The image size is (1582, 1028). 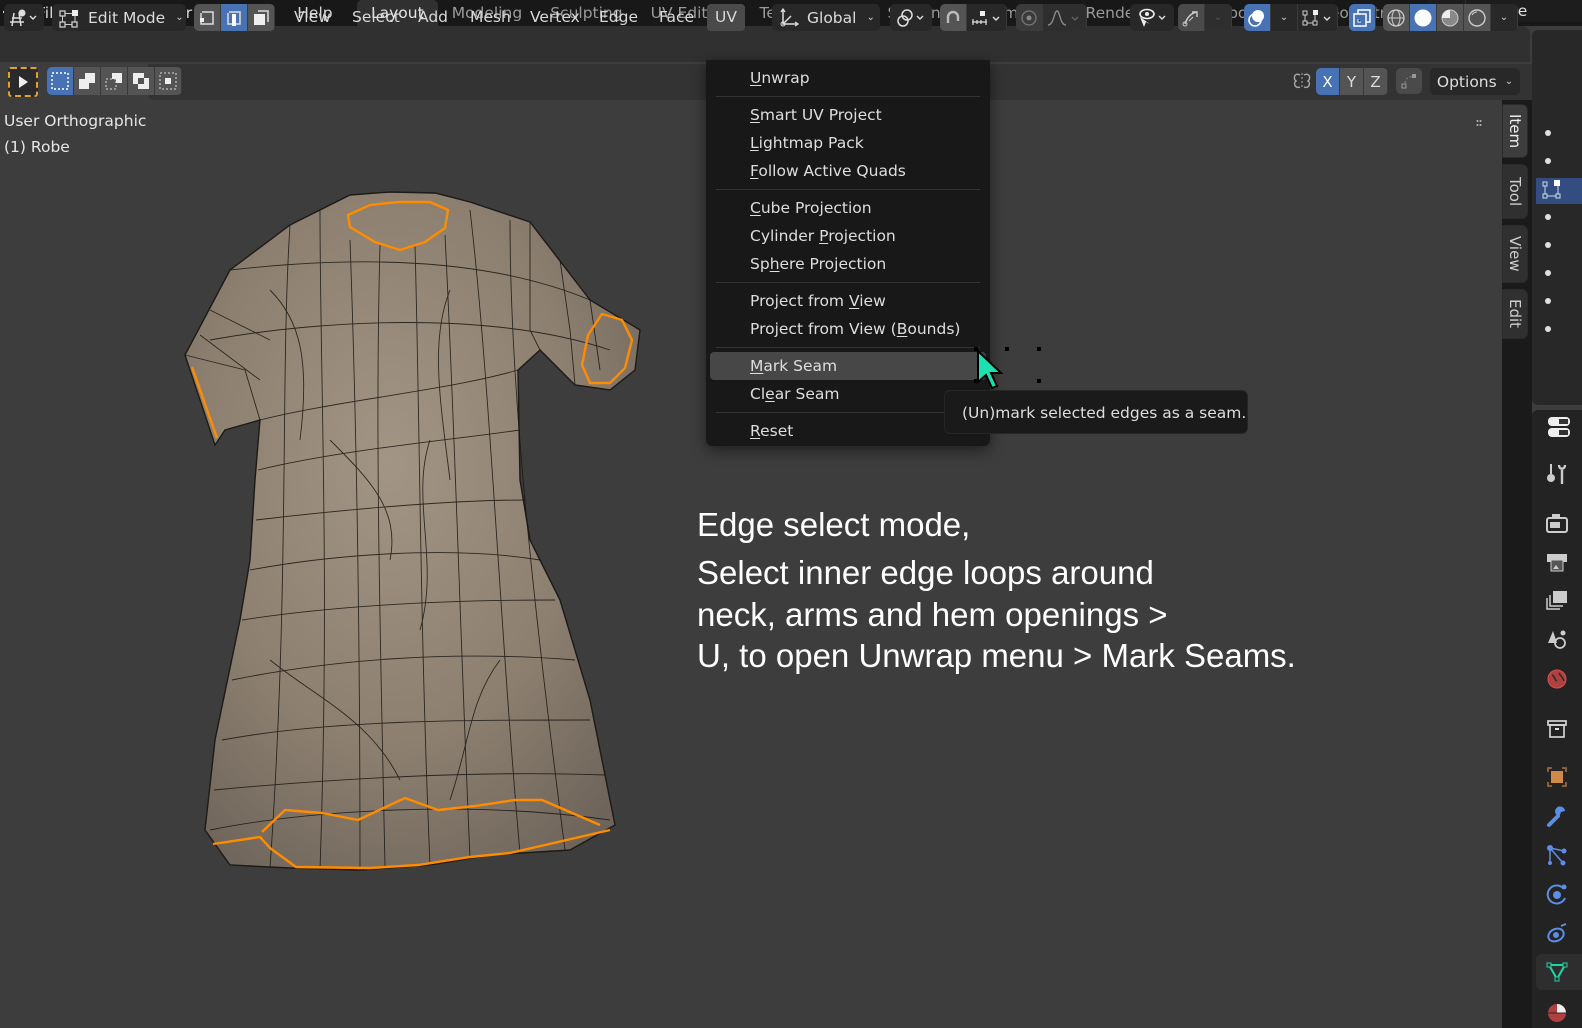 I want to click on menu-view: View, so click(x=312, y=17).